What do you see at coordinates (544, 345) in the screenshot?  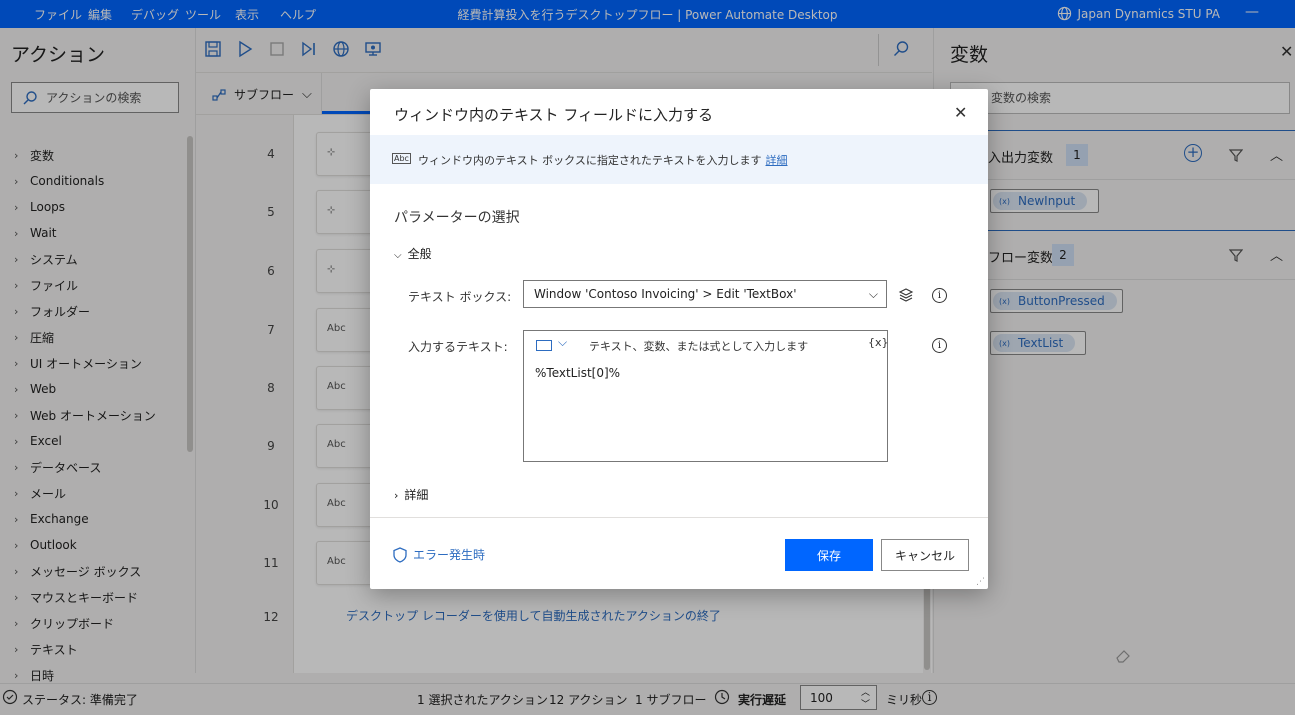 I see `text-mode-icon` at bounding box center [544, 345].